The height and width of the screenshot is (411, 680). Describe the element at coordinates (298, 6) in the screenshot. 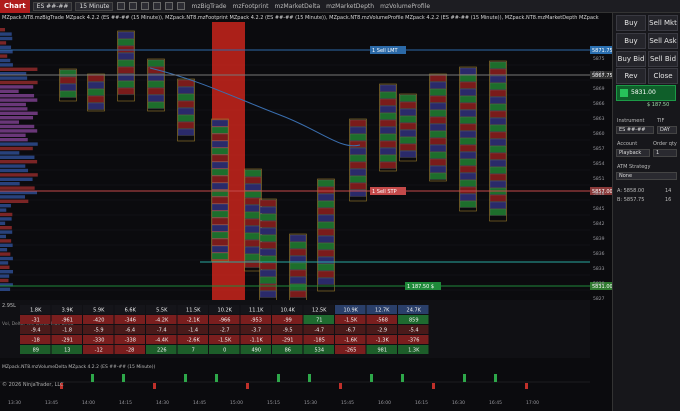

I see `mzmarketdelta-button: mzMarketDelta` at that location.